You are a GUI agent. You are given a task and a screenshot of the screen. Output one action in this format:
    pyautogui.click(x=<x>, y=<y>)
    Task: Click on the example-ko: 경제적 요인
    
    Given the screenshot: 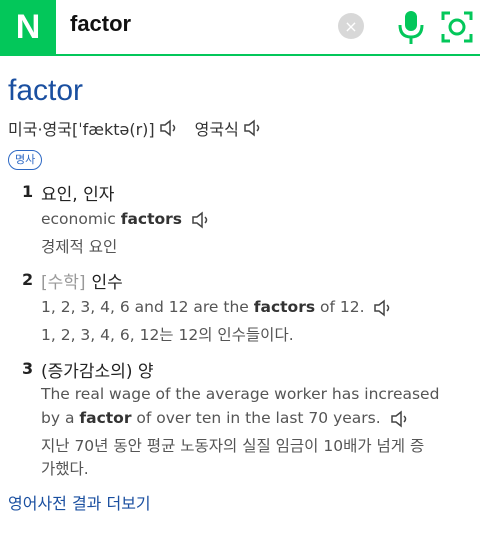 What is the action you would take?
    pyautogui.click(x=79, y=247)
    